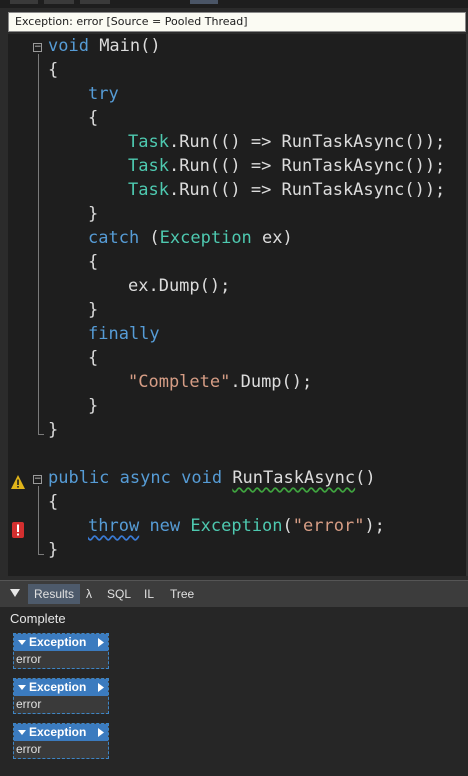 The image size is (468, 776). I want to click on string-literal: "Complete", so click(179, 382).